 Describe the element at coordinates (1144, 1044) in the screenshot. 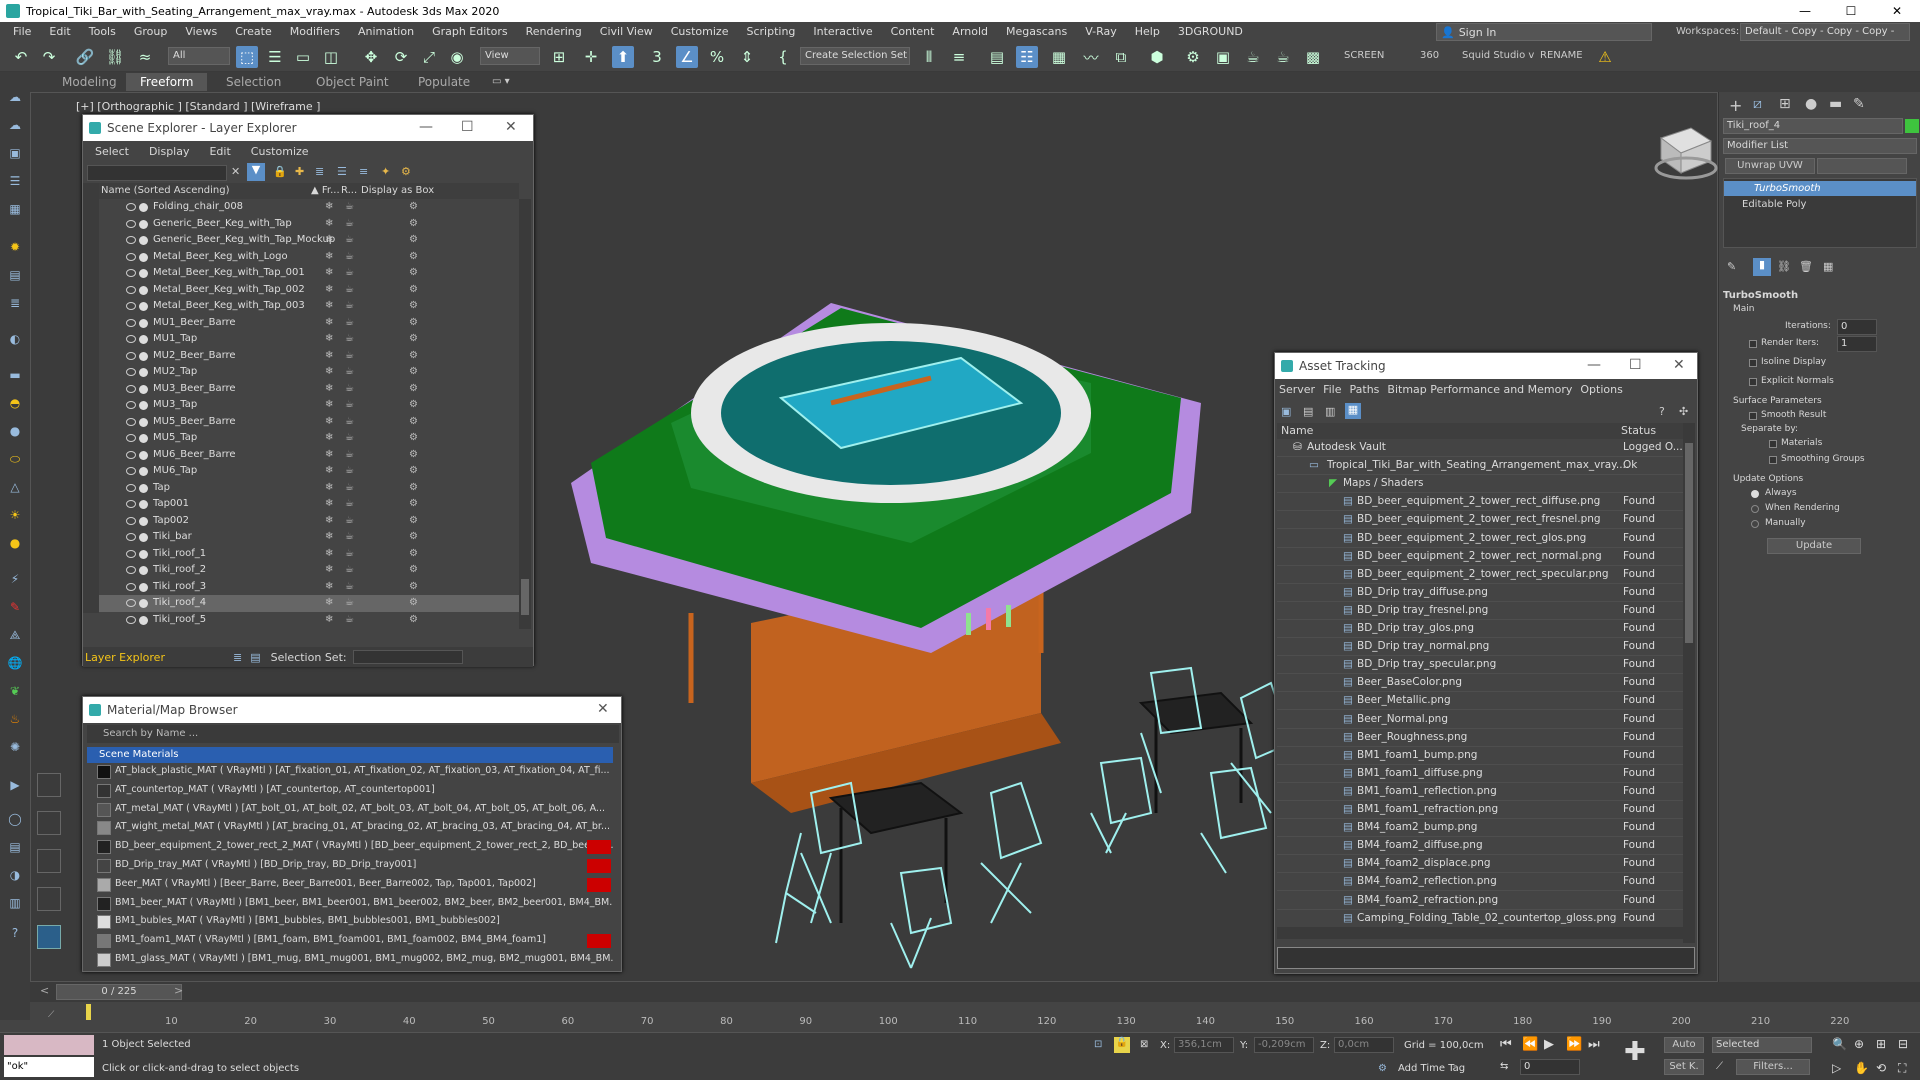

I see `absolute-mode-icon: ⊠` at that location.